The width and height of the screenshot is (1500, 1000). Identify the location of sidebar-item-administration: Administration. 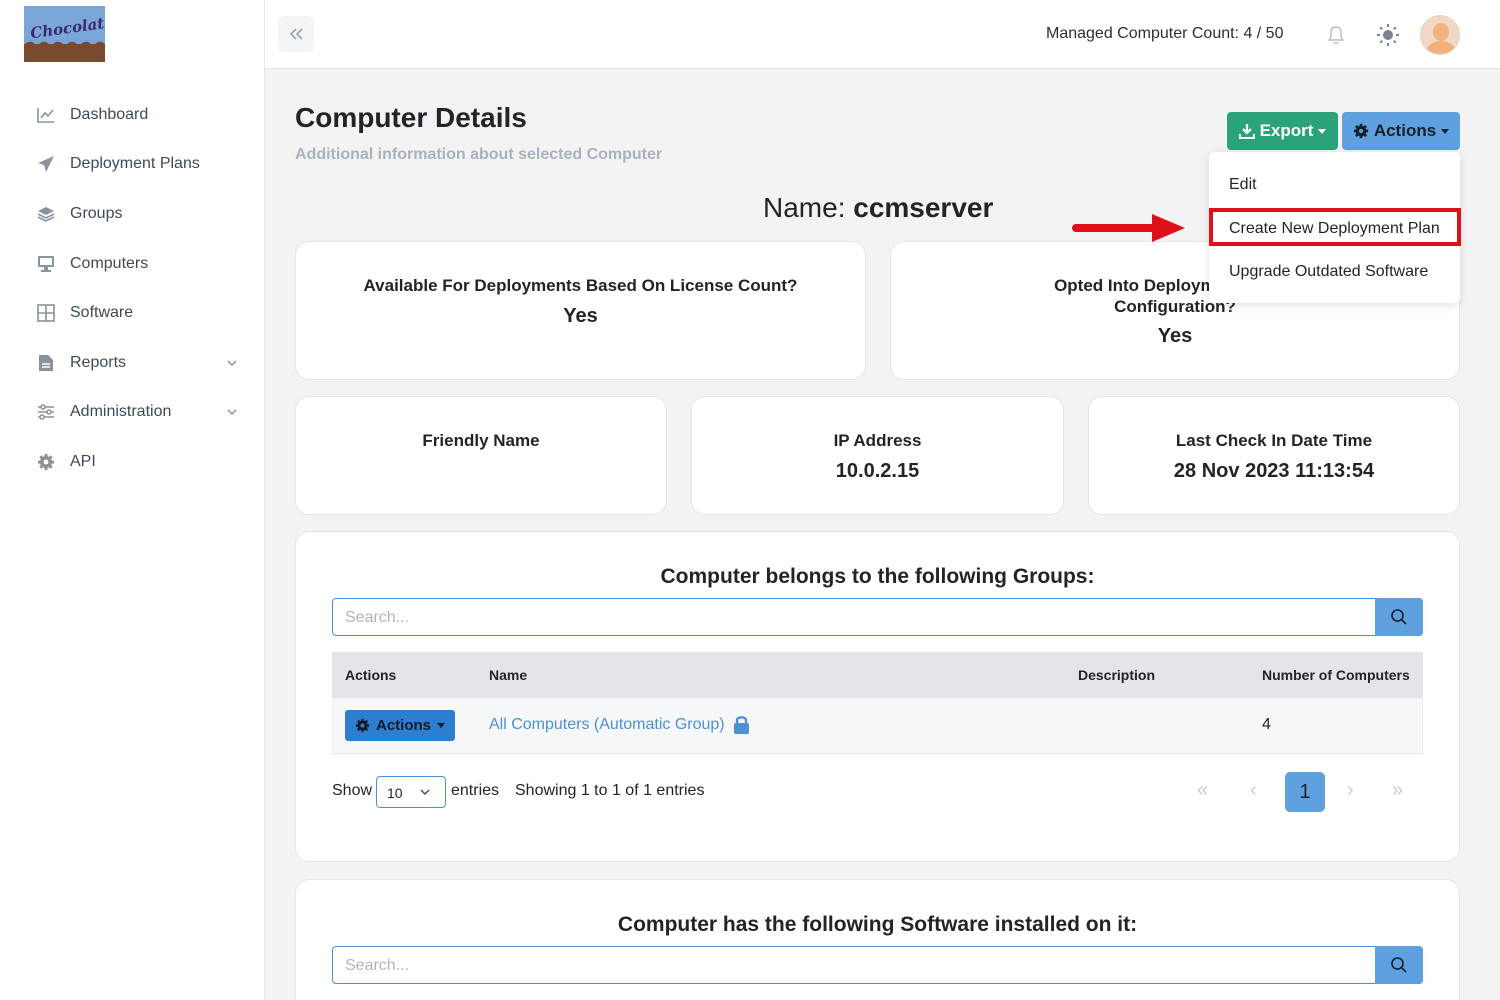
(132, 413).